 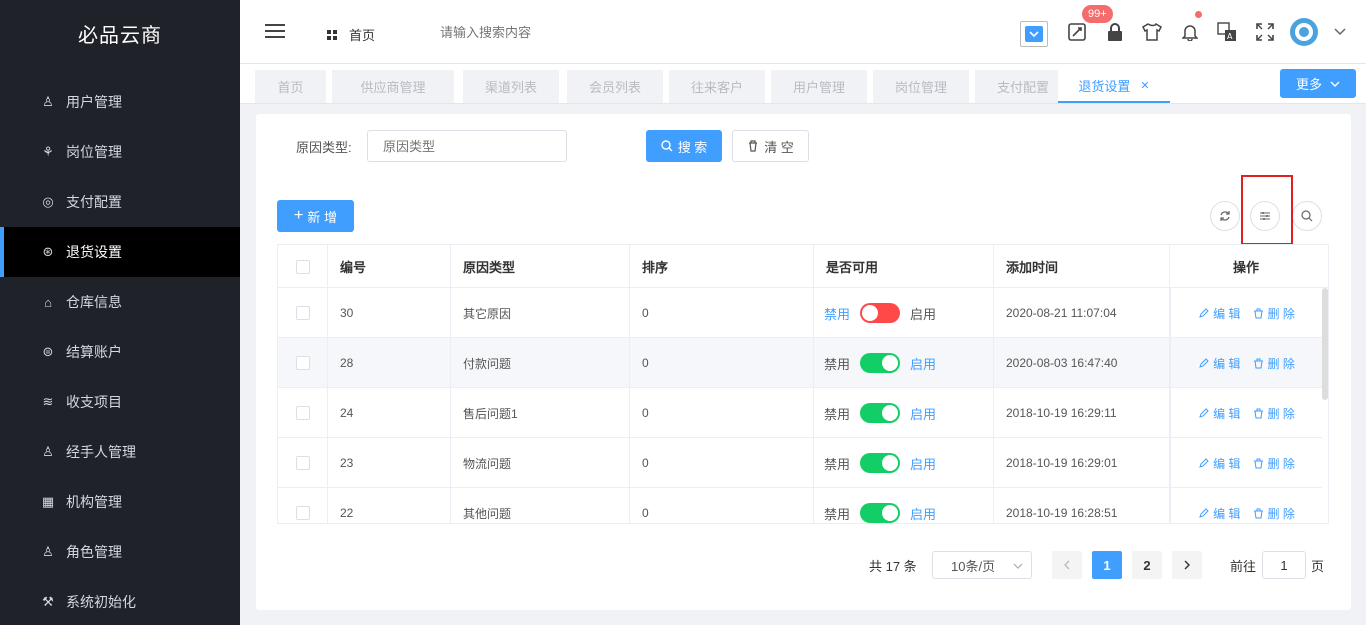 I want to click on lock-icon, so click(x=1115, y=32).